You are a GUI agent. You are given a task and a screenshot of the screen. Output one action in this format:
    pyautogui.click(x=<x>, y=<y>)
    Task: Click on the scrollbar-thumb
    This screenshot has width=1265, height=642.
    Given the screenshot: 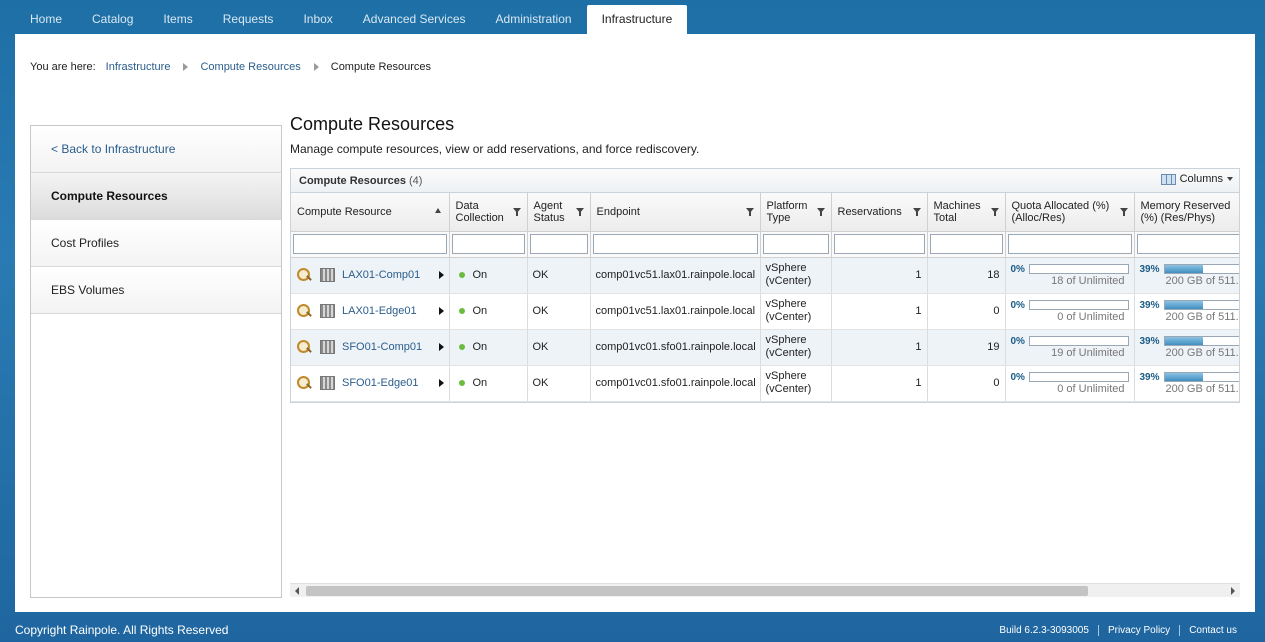 What is the action you would take?
    pyautogui.click(x=697, y=591)
    